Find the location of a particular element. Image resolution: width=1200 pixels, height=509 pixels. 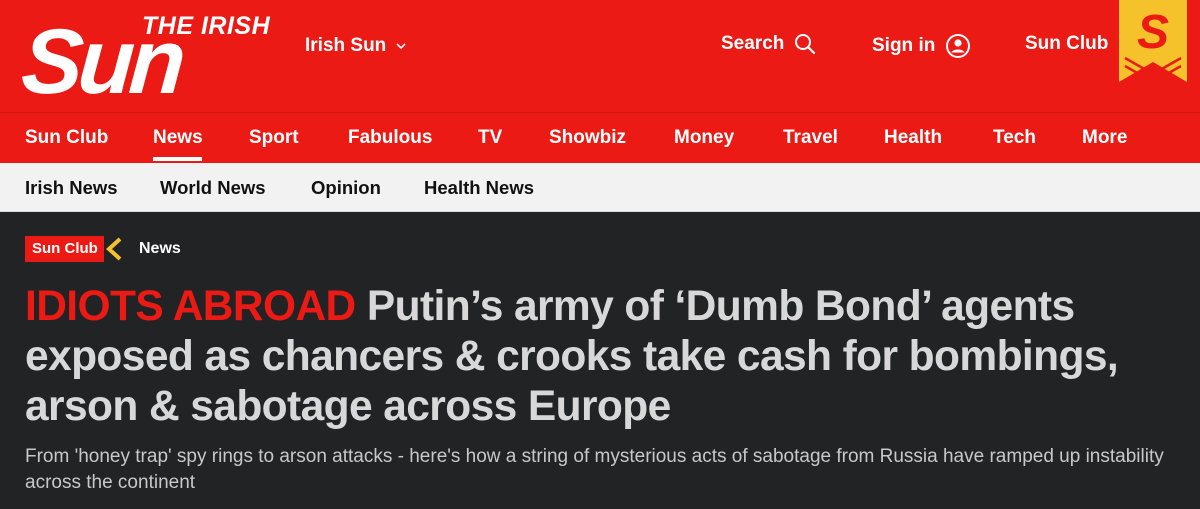

active-tab-indicator is located at coordinates (177, 159).